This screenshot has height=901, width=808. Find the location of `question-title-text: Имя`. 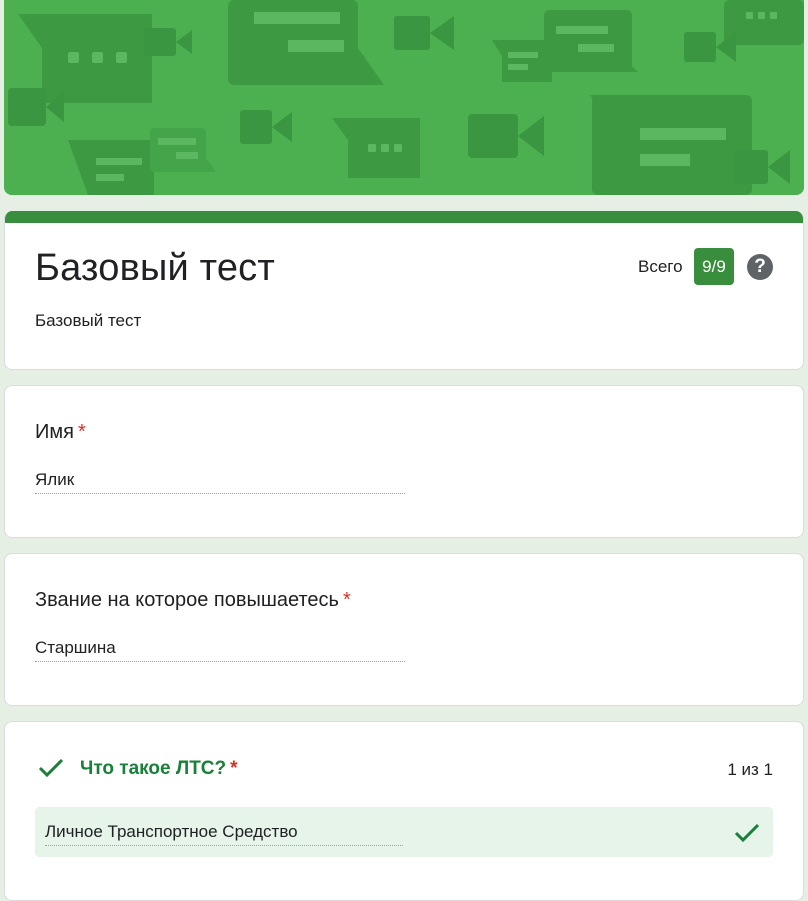

question-title-text: Имя is located at coordinates (54, 432).